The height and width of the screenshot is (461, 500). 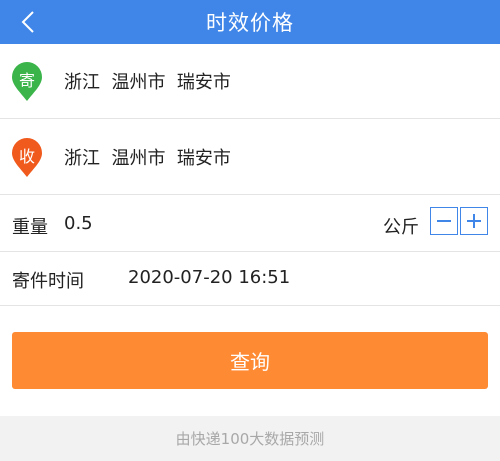 I want to click on increase-weight-button, so click(x=474, y=221).